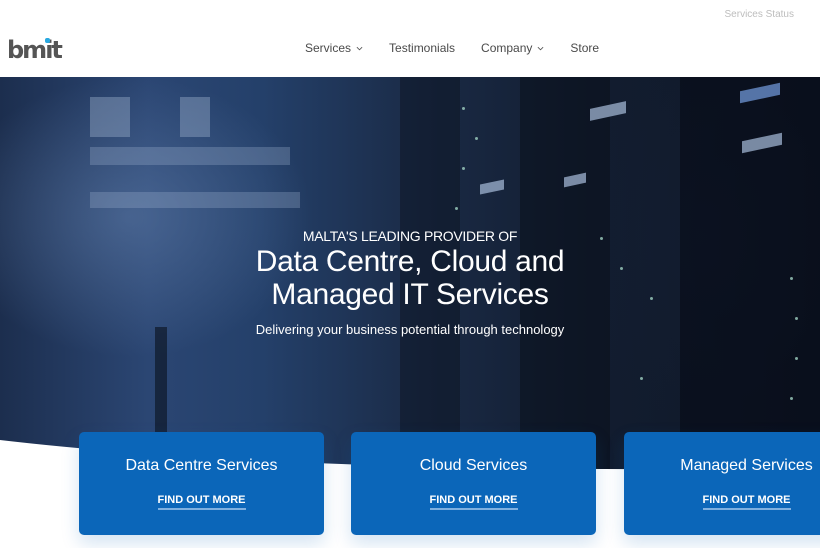 This screenshot has height=548, width=820. What do you see at coordinates (201, 465) in the screenshot?
I see `card-title: Data Centre Services` at bounding box center [201, 465].